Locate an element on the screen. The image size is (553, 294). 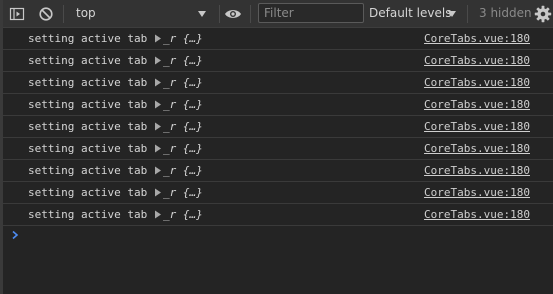
filter-input is located at coordinates (311, 13).